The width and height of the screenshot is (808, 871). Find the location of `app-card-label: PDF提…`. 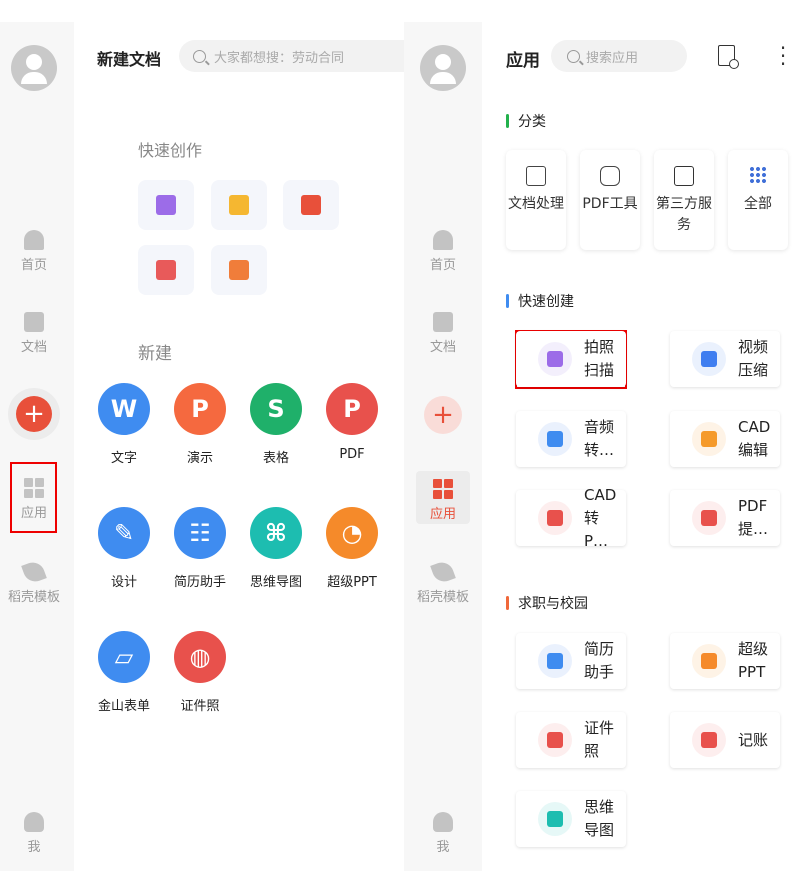

app-card-label: PDF提… is located at coordinates (753, 517).